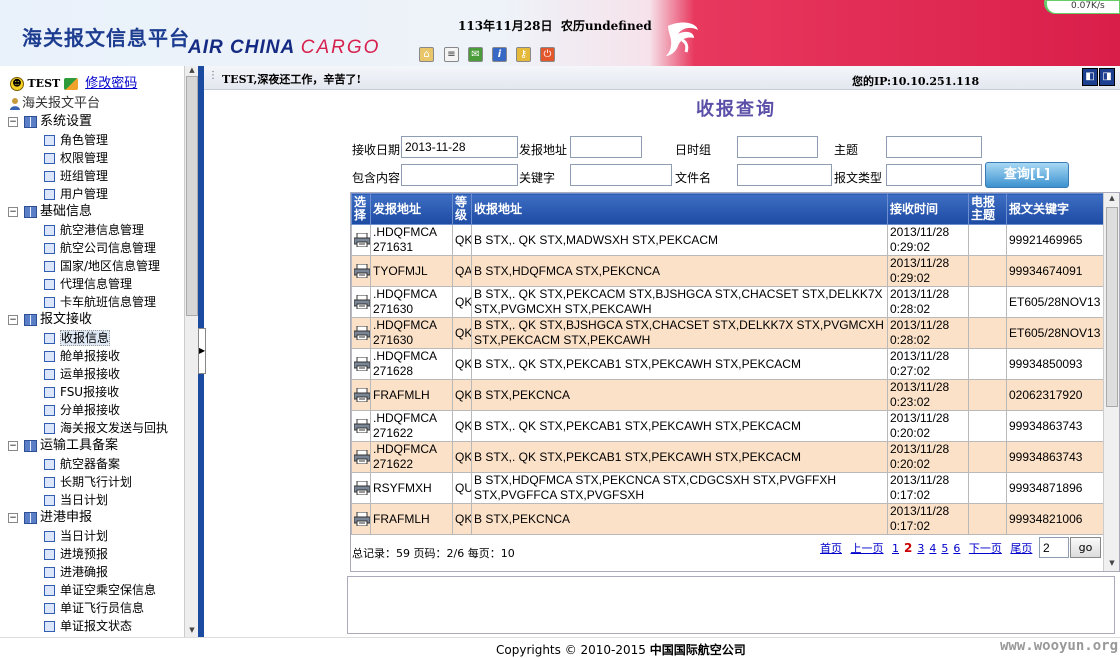 The height and width of the screenshot is (658, 1120). Describe the element at coordinates (1085, 547) in the screenshot. I see `go-button: go` at that location.